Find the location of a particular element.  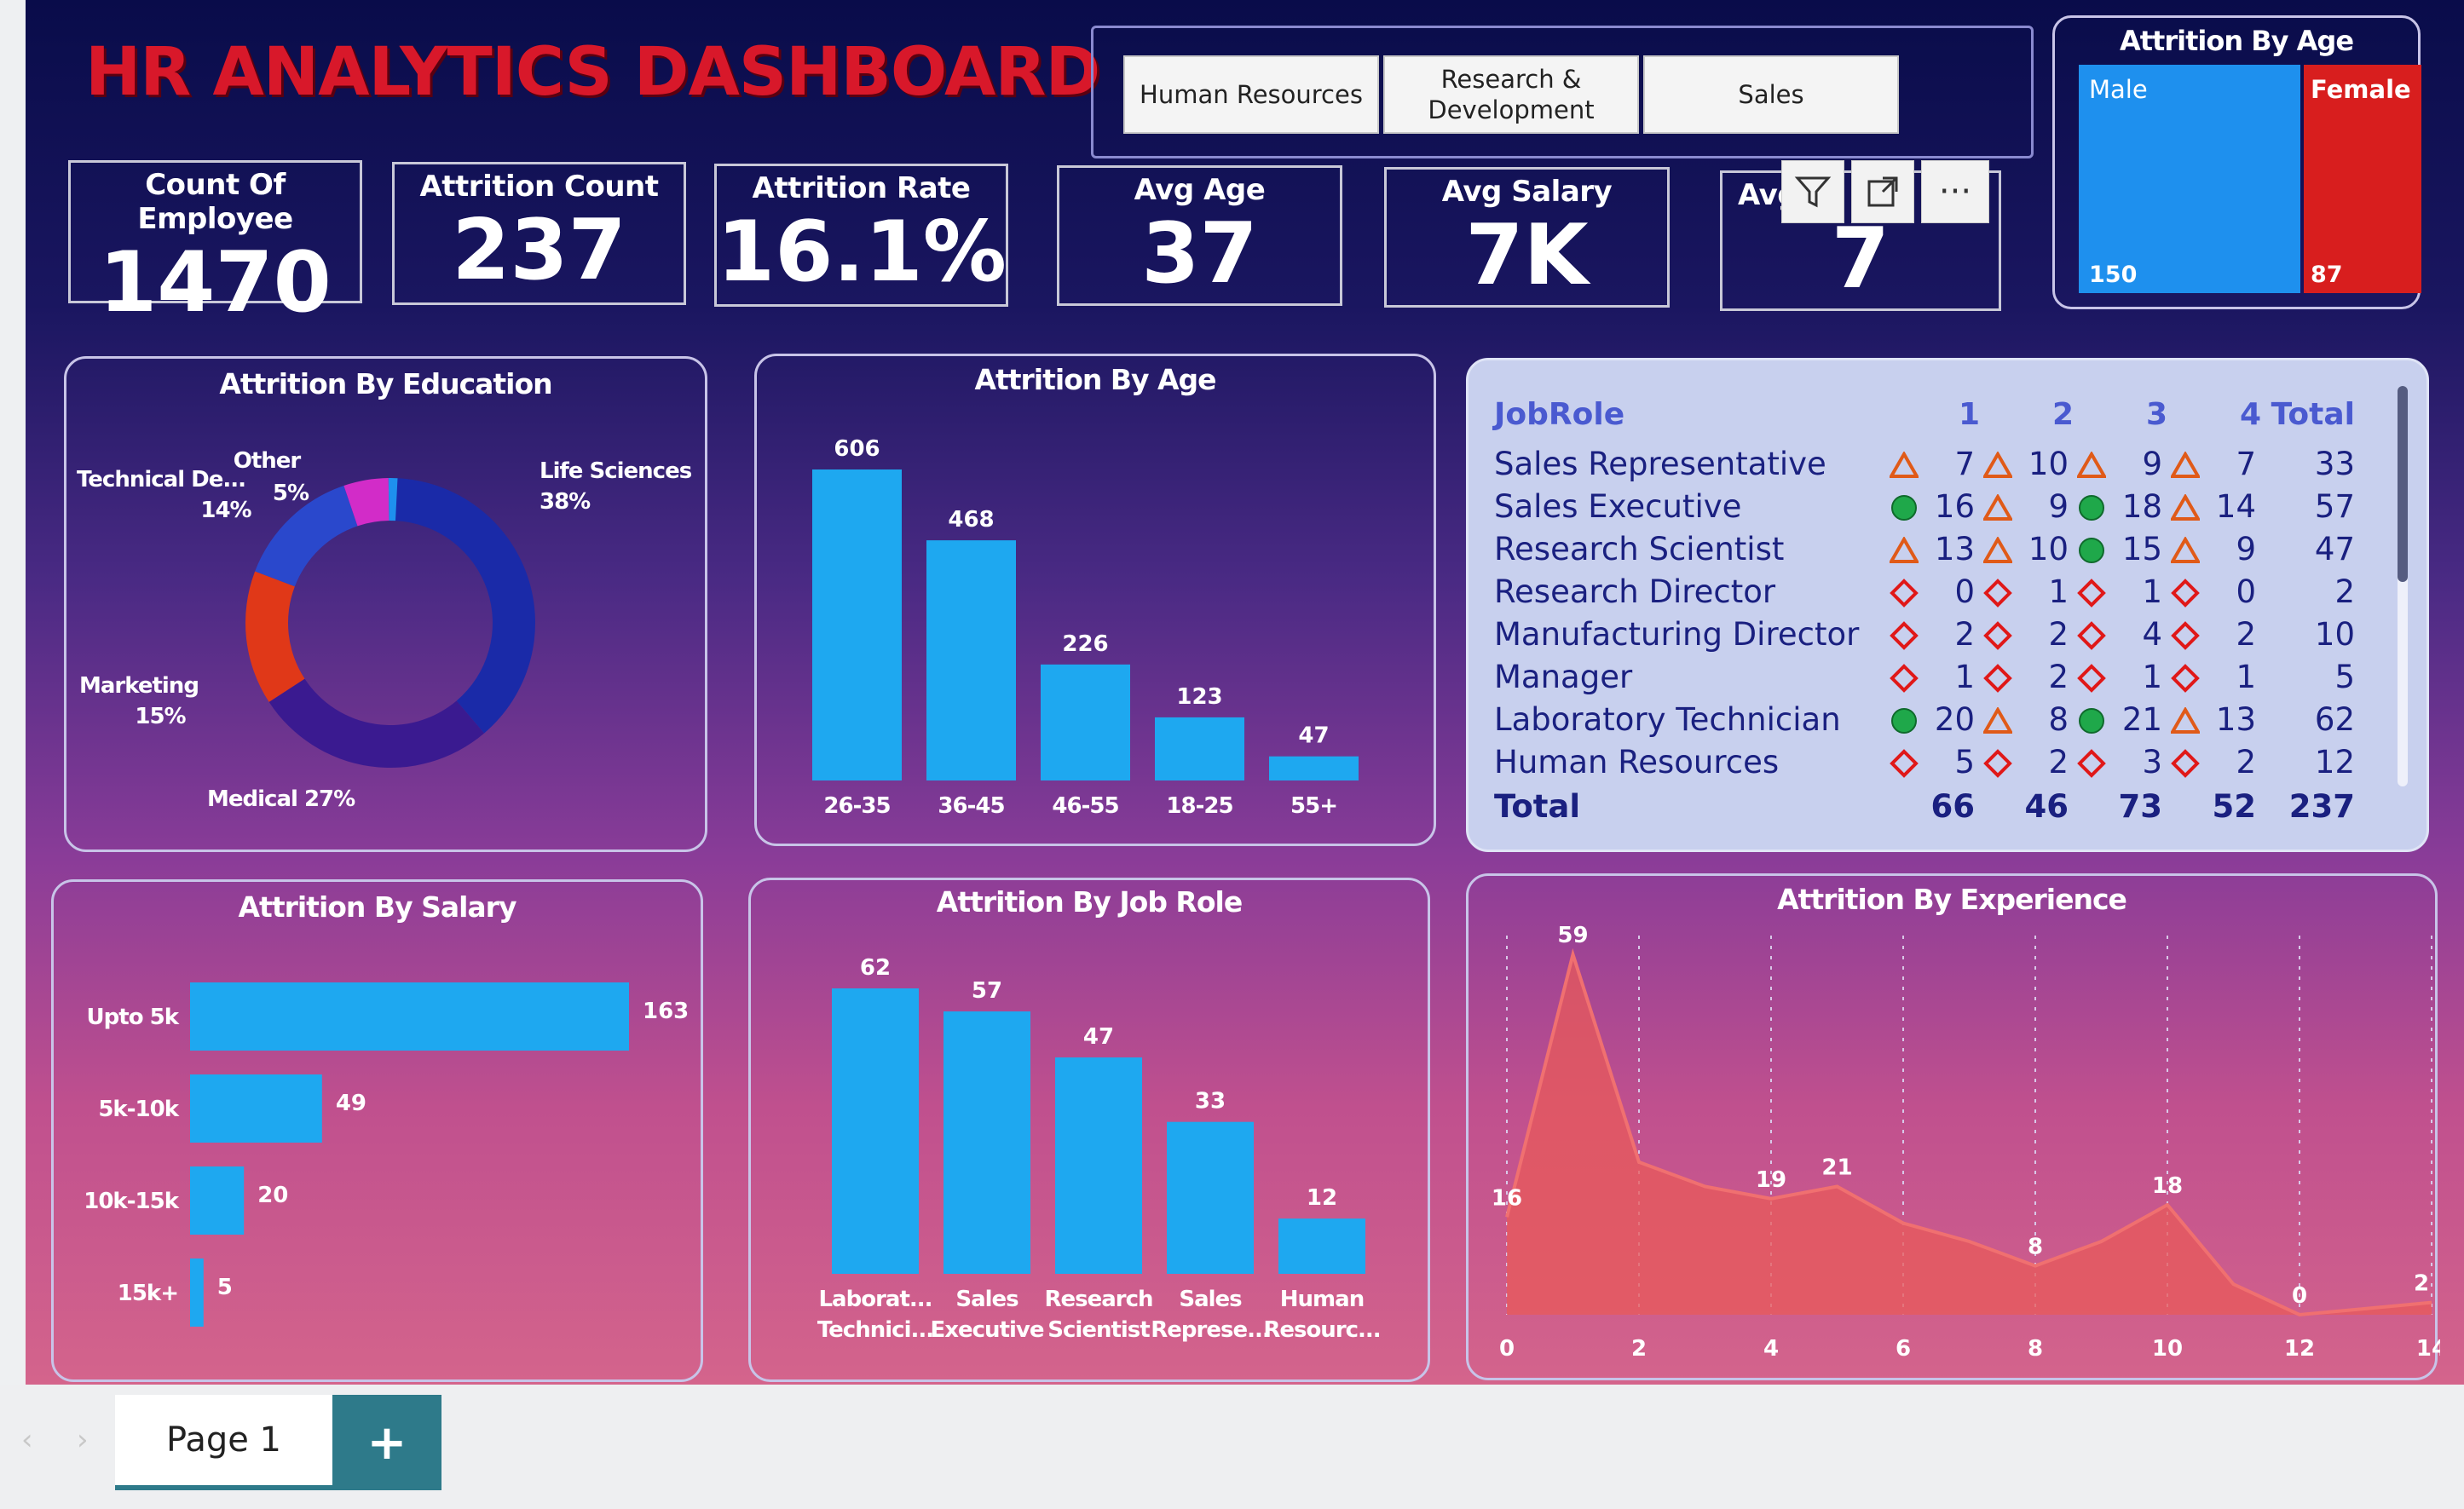

point-data-label: 2 is located at coordinates (2422, 1284).